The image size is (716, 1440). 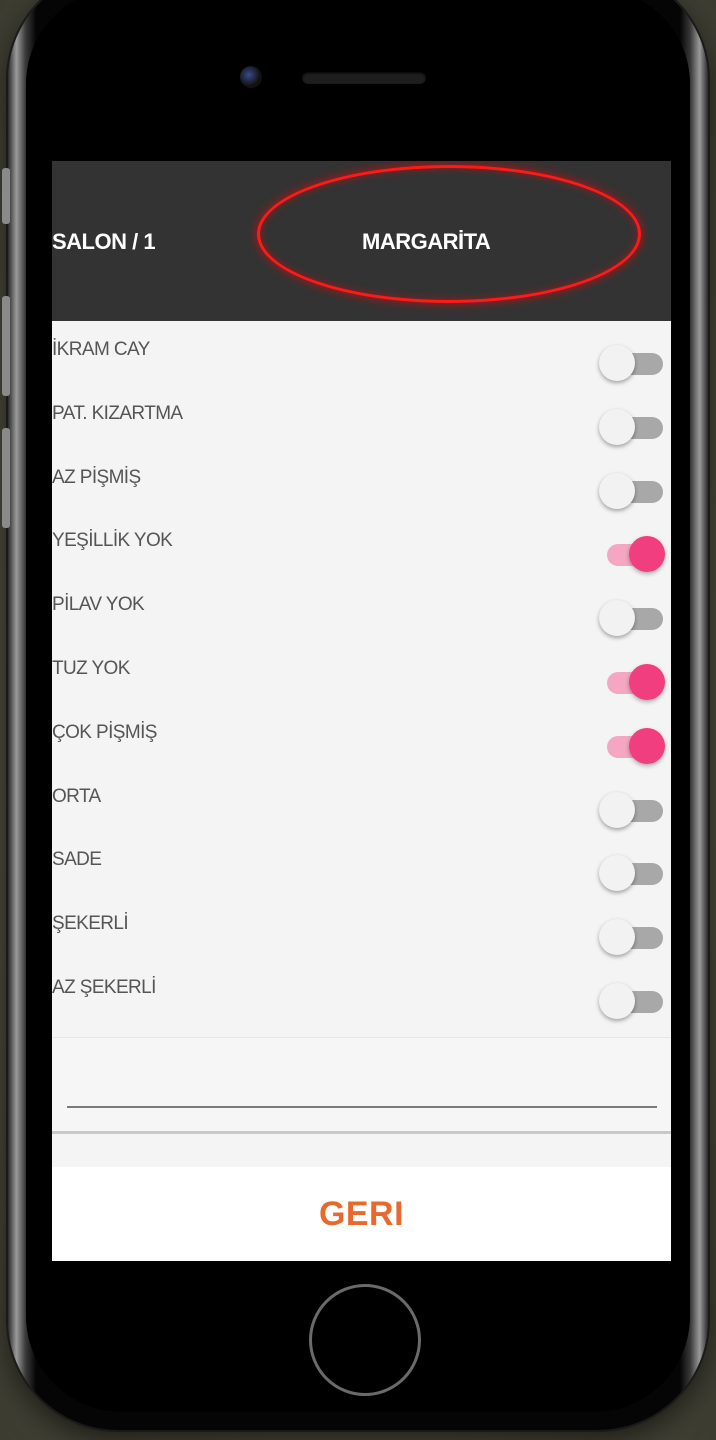 What do you see at coordinates (361, 863) in the screenshot?
I see `option-row: SADE` at bounding box center [361, 863].